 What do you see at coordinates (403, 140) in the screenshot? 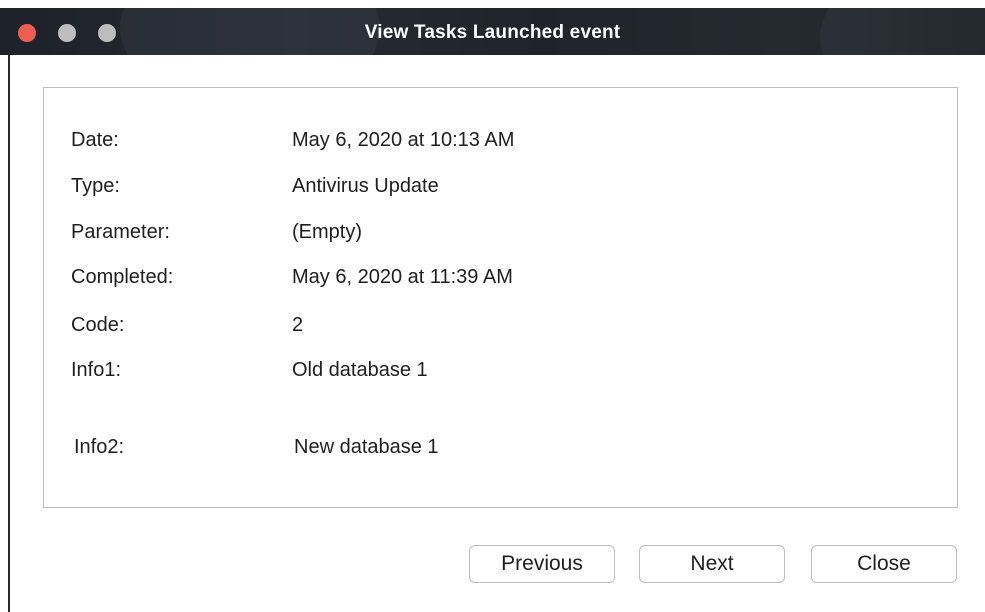
I see `detail-value: May 6, 2020 at 10:13 AM` at bounding box center [403, 140].